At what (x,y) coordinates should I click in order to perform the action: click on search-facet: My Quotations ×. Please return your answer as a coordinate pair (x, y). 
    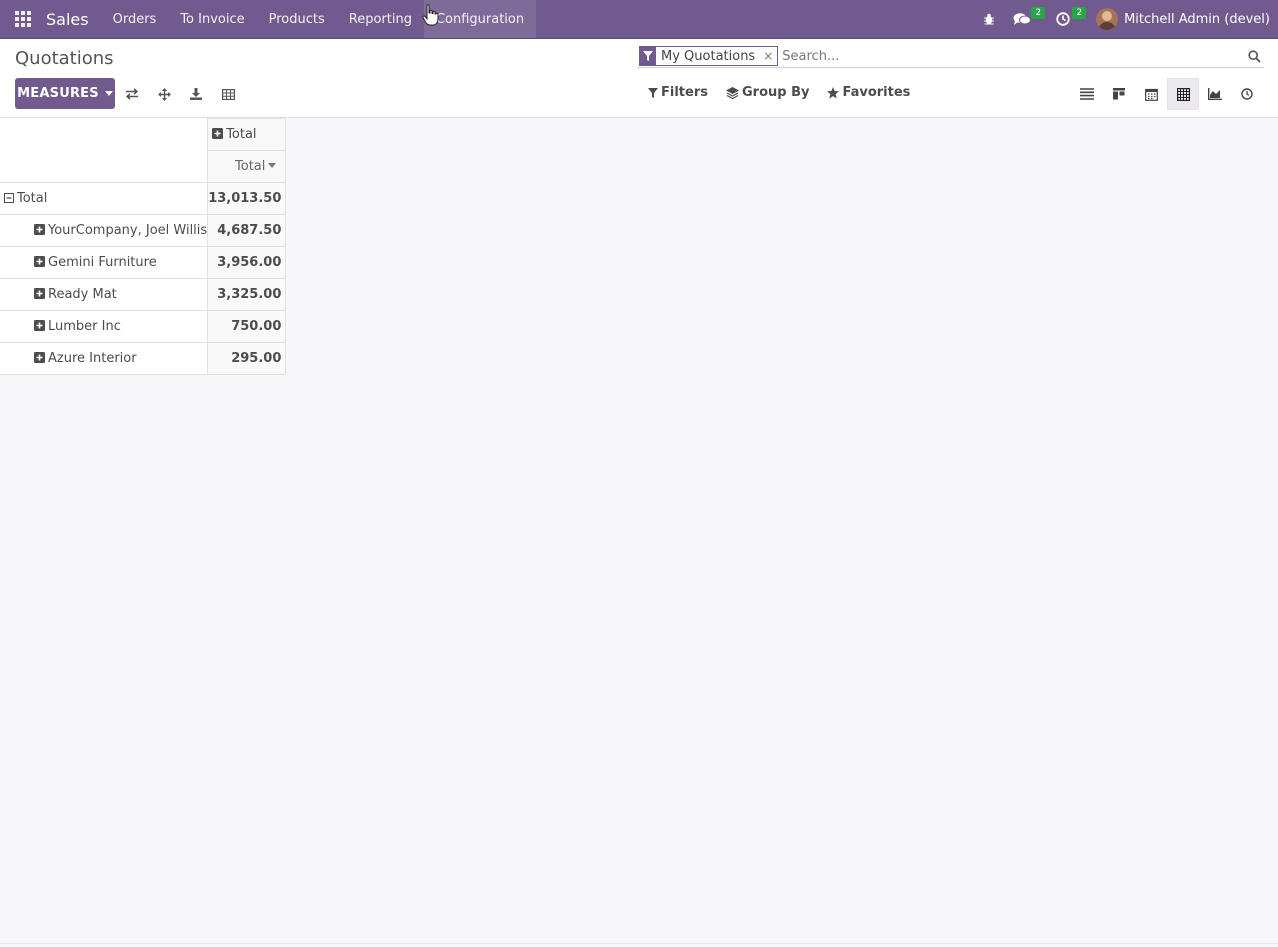
    Looking at the image, I should click on (709, 56).